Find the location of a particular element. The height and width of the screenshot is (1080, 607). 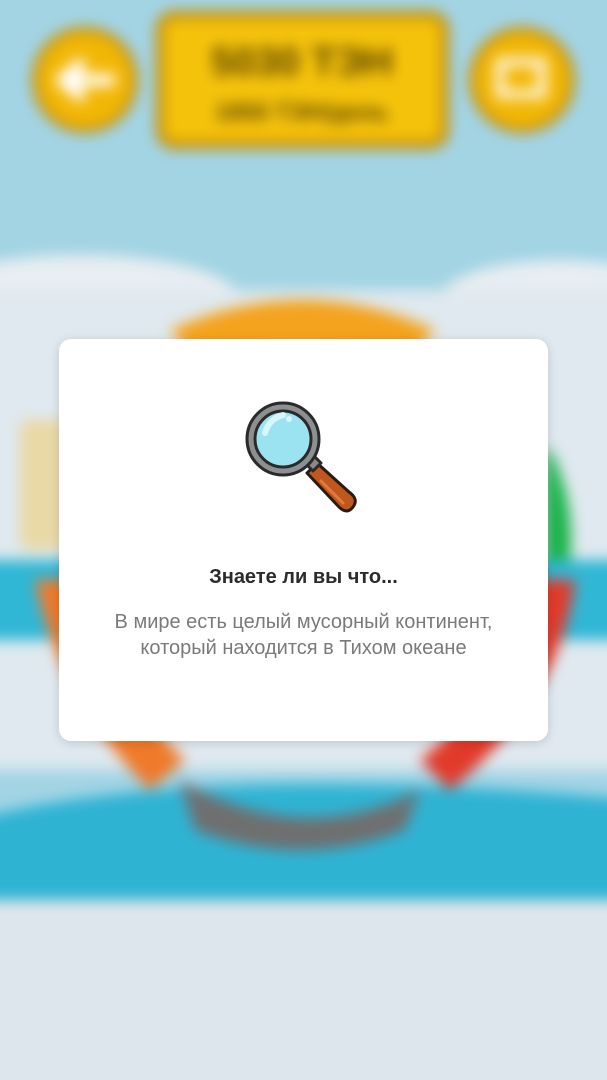

hud-points-sub: 1850 ТЭН/день is located at coordinates (302, 112).